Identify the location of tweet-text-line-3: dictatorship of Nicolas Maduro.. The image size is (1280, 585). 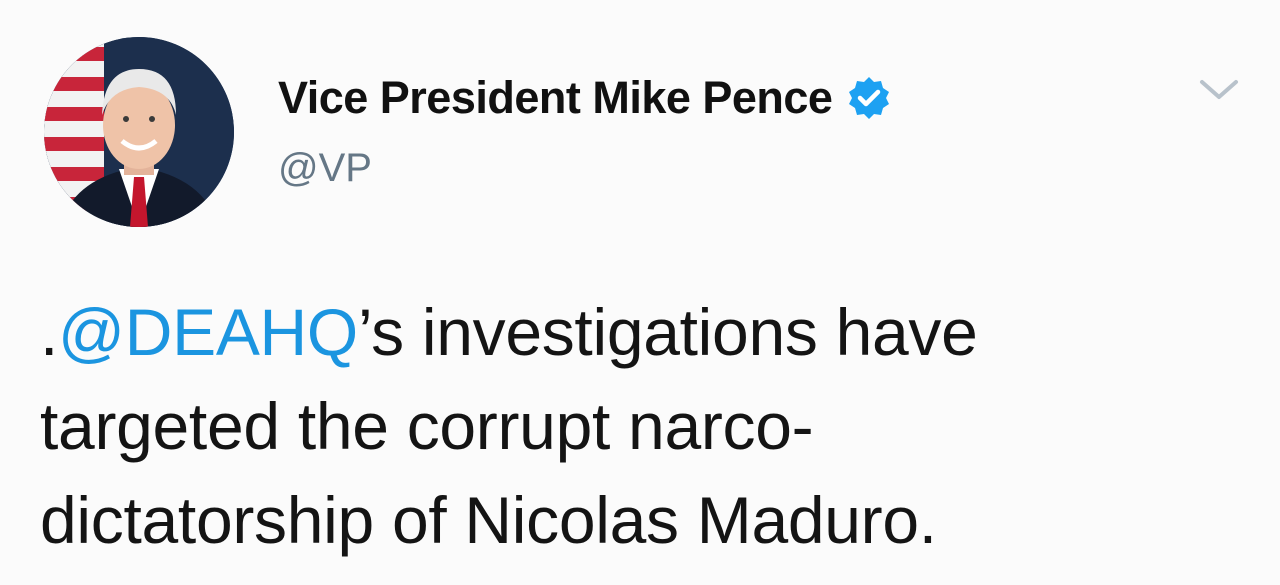
(488, 520).